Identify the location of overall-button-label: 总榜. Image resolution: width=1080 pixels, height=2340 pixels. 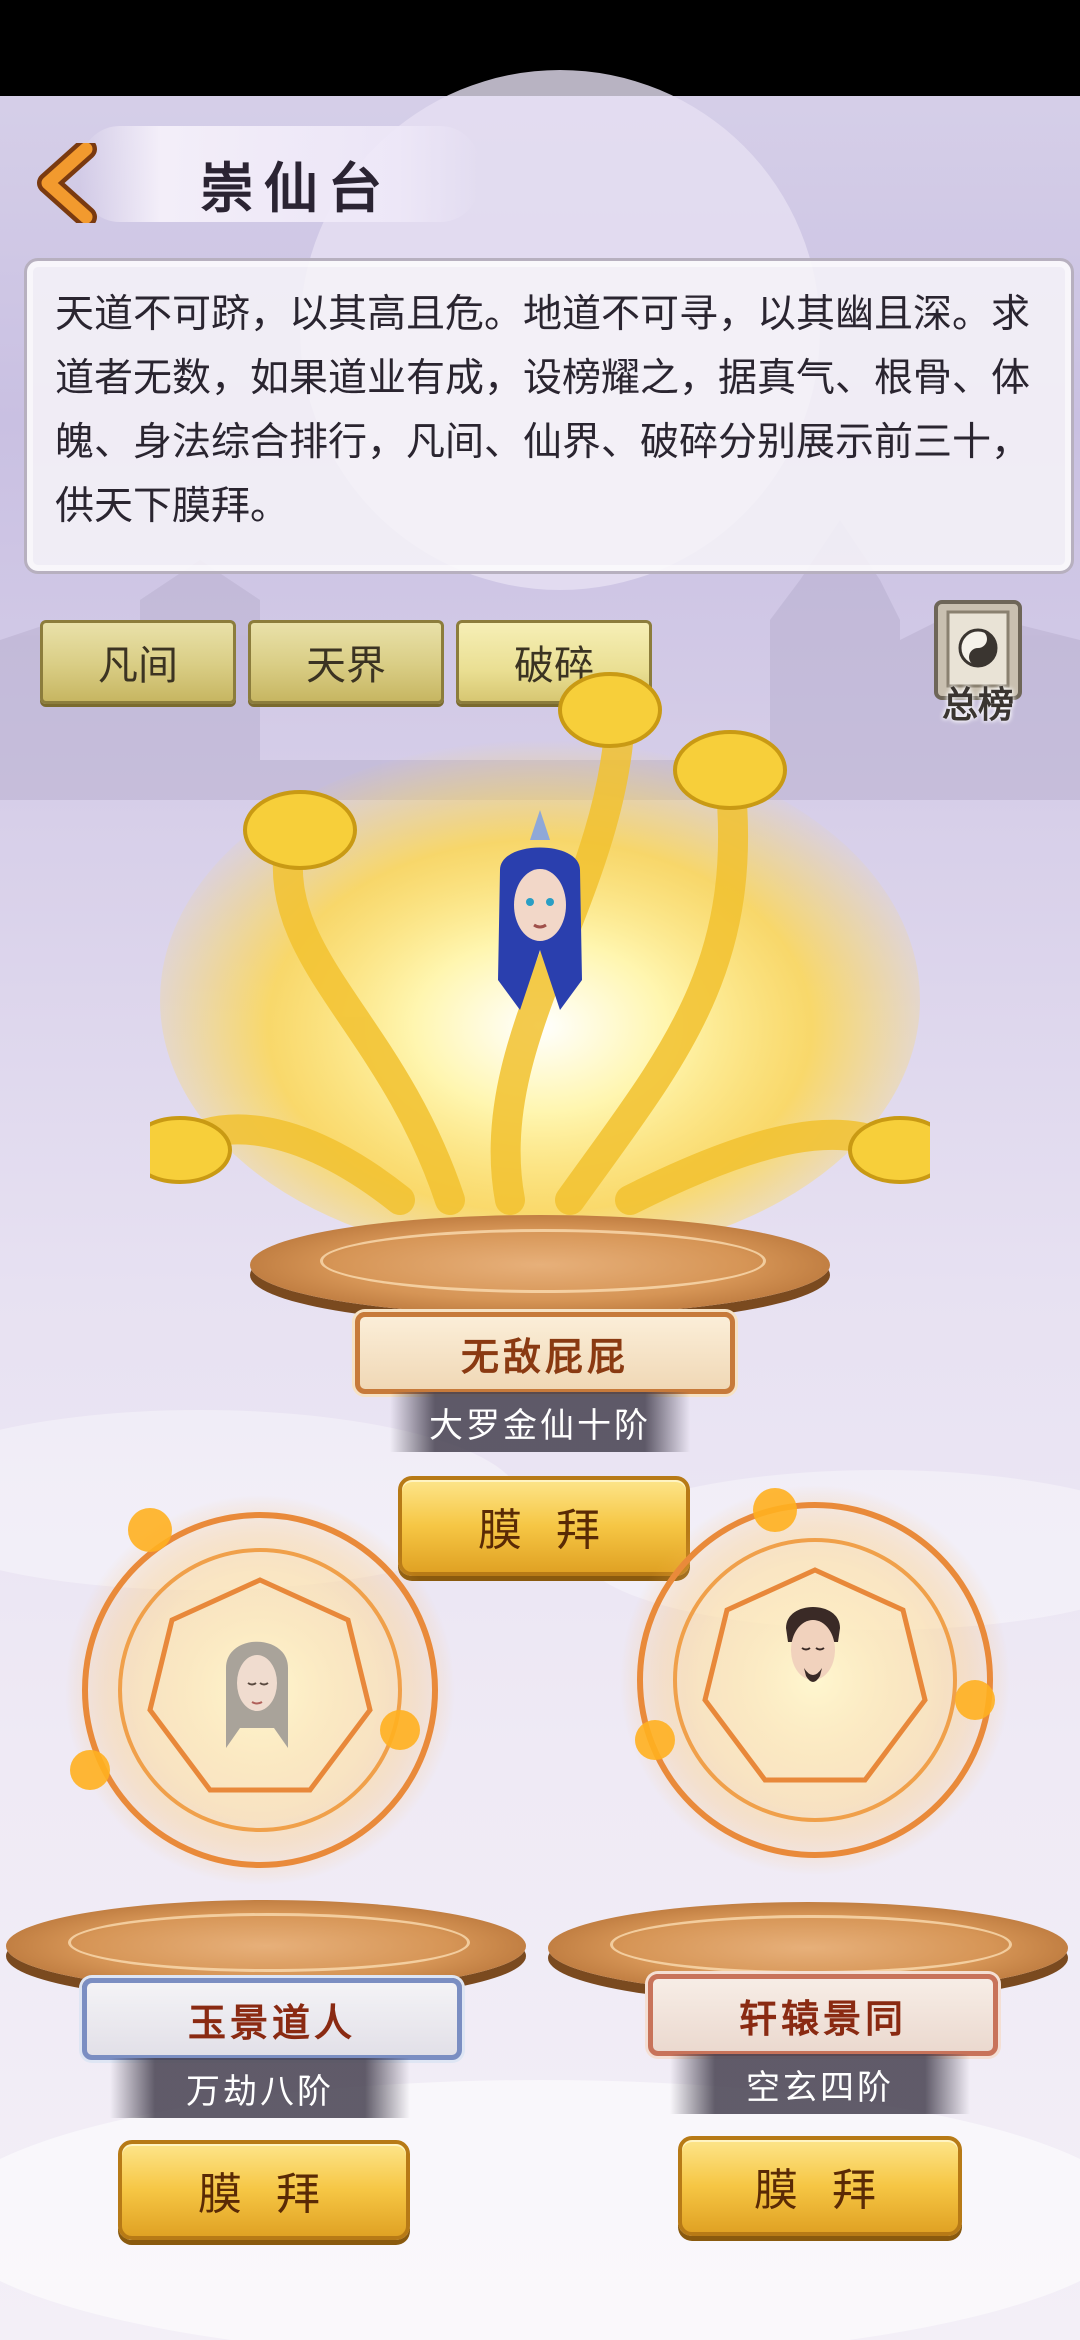
(977, 705).